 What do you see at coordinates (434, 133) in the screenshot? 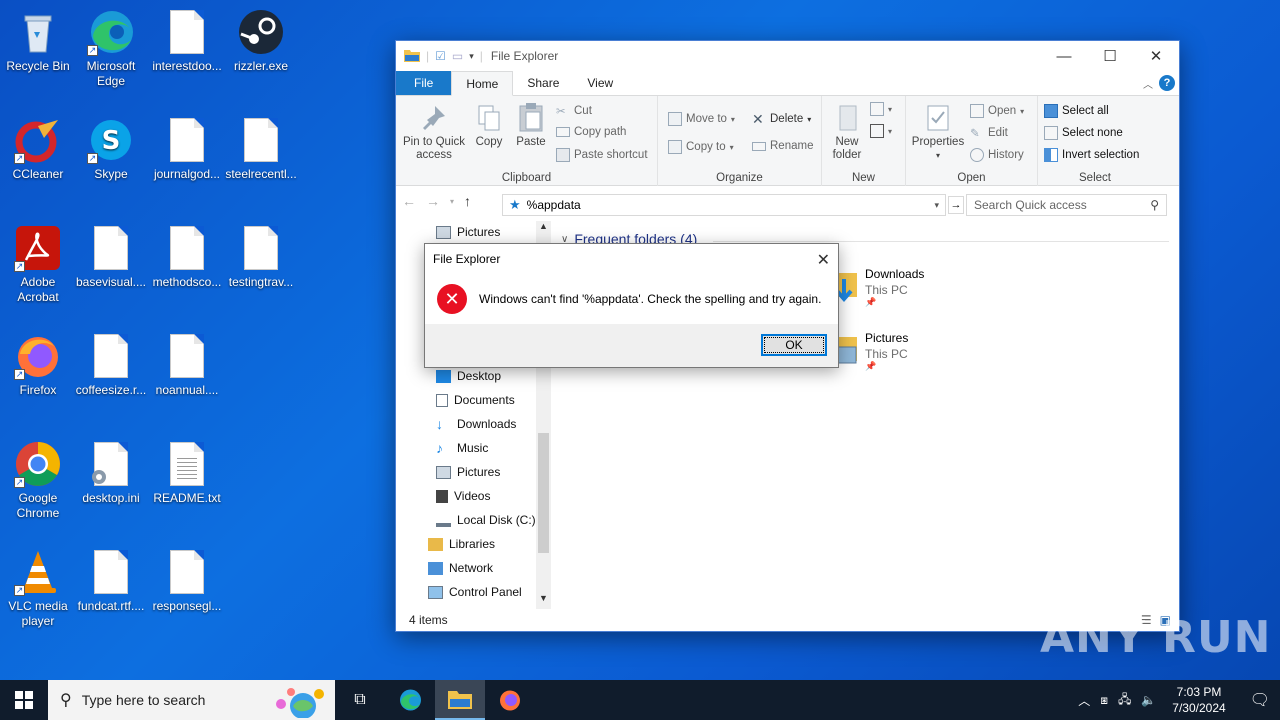
I see `pin-quick-access-button: Pin to Quick access` at bounding box center [434, 133].